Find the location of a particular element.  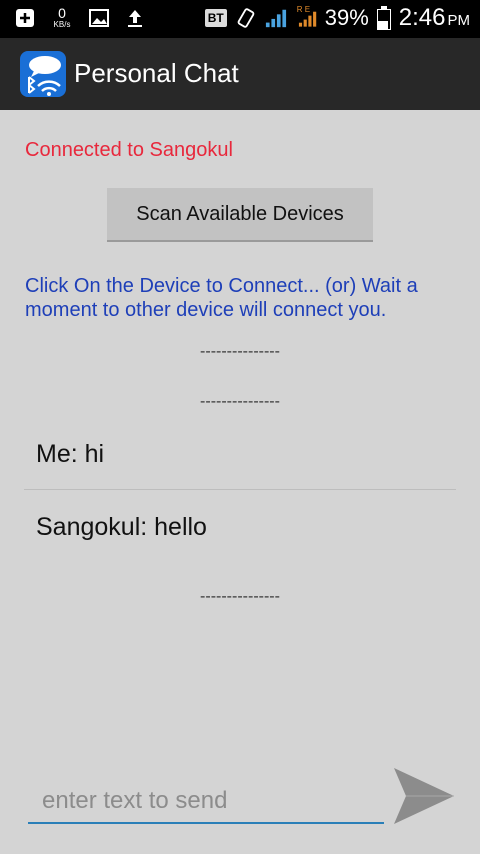

action-bar: Personal Chat is located at coordinates (240, 74).